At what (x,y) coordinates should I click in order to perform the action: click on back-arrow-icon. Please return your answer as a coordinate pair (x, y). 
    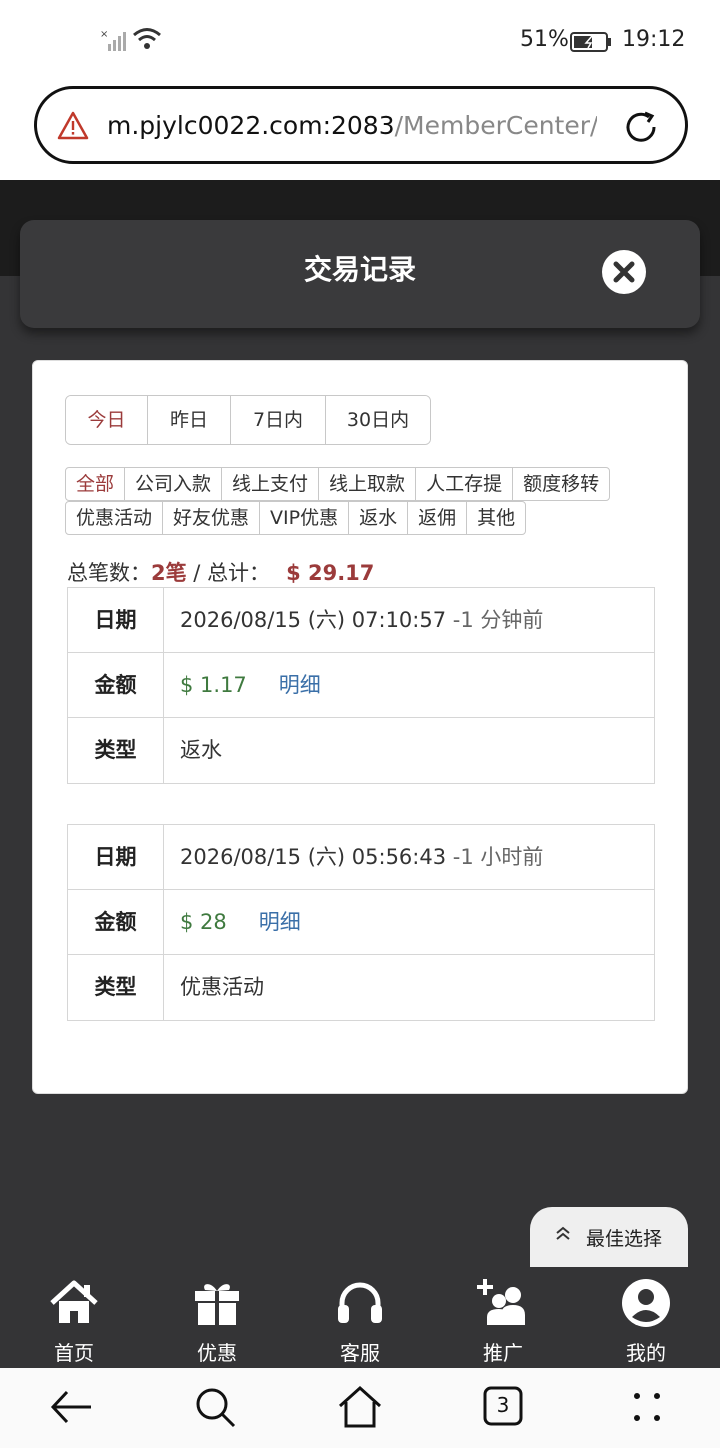
    Looking at the image, I should click on (72, 1407).